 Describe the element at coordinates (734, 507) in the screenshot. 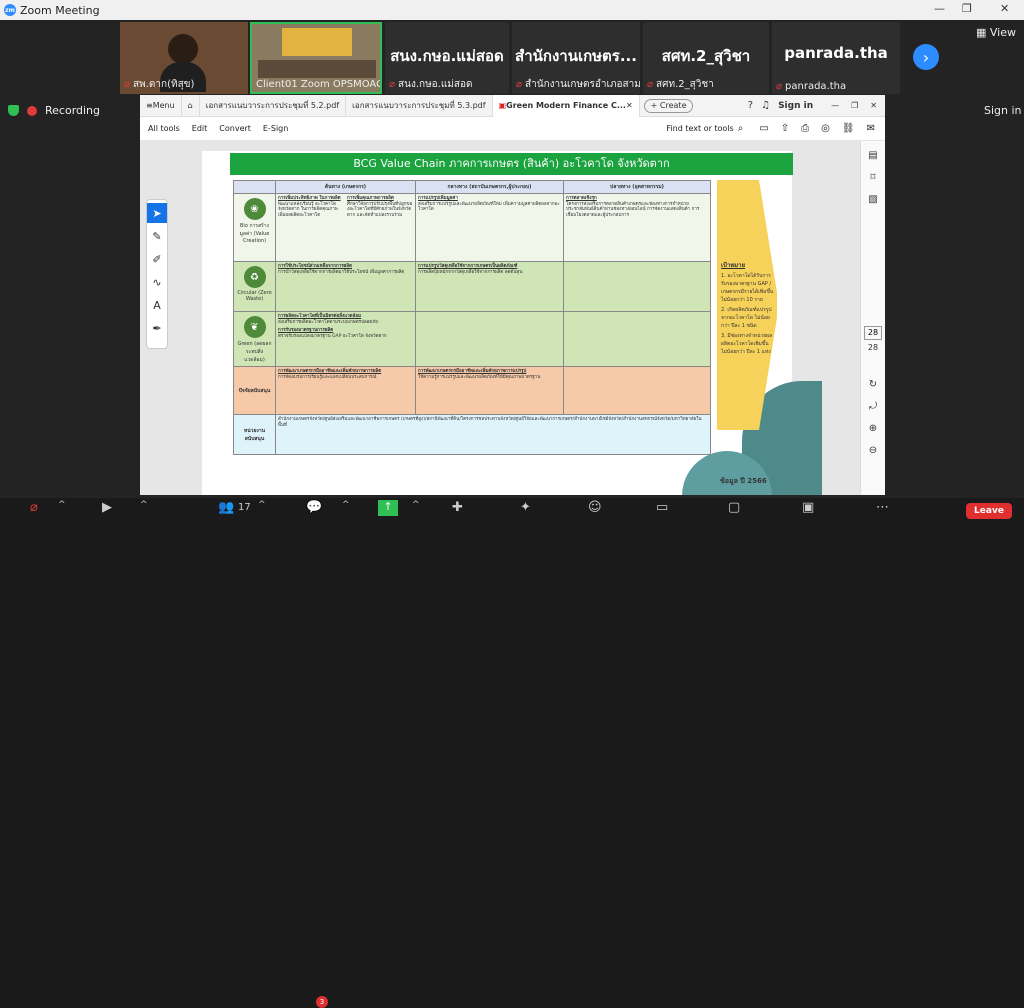

I see `notes-icon: ▢` at that location.